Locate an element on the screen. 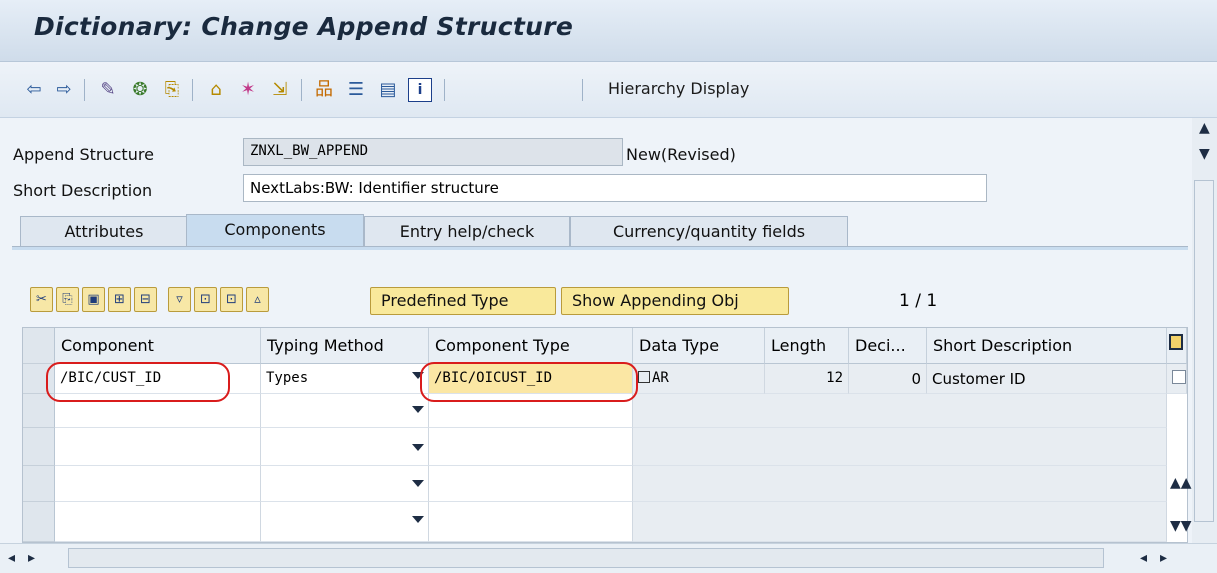 The width and height of the screenshot is (1217, 573). vertical-scrollbar: ▲ ▼ is located at coordinates (1204, 330).